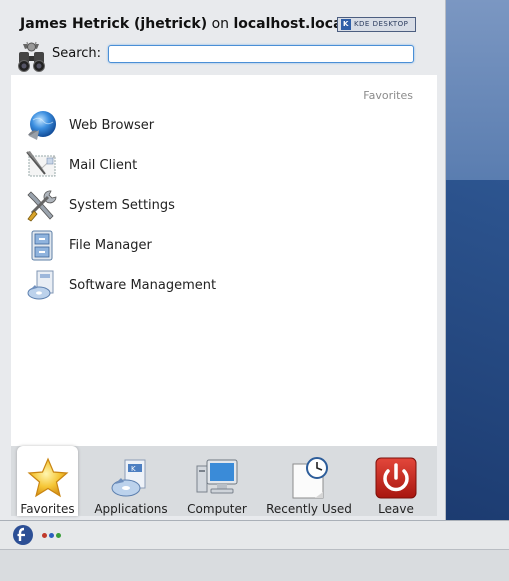  What do you see at coordinates (220, 24) in the screenshot?
I see `on-text: on` at bounding box center [220, 24].